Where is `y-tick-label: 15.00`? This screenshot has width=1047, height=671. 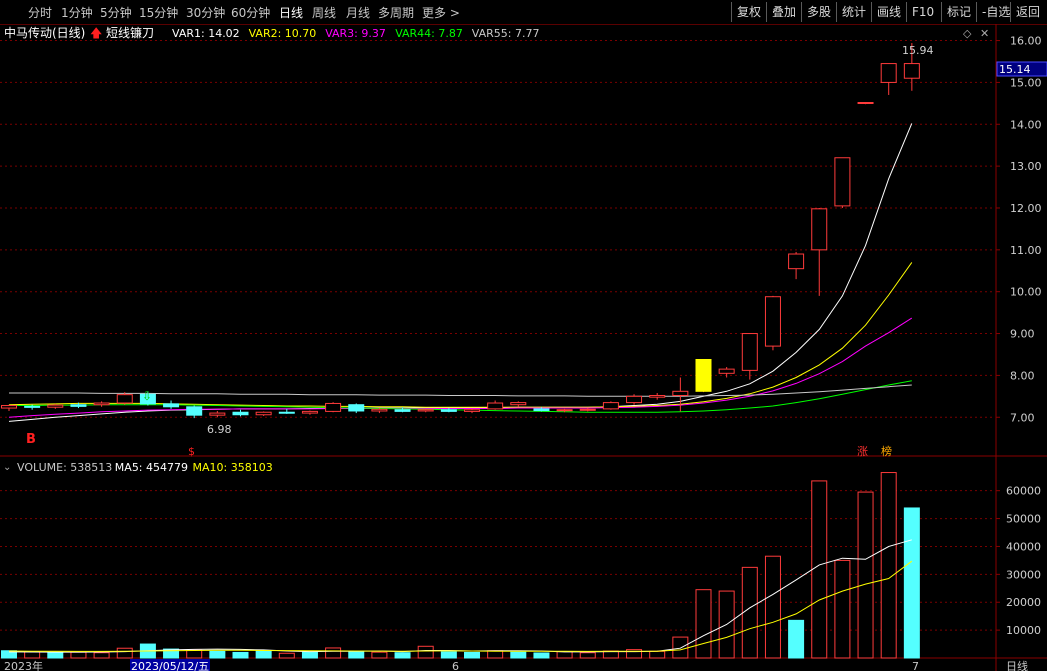
y-tick-label: 15.00 is located at coordinates (1026, 82).